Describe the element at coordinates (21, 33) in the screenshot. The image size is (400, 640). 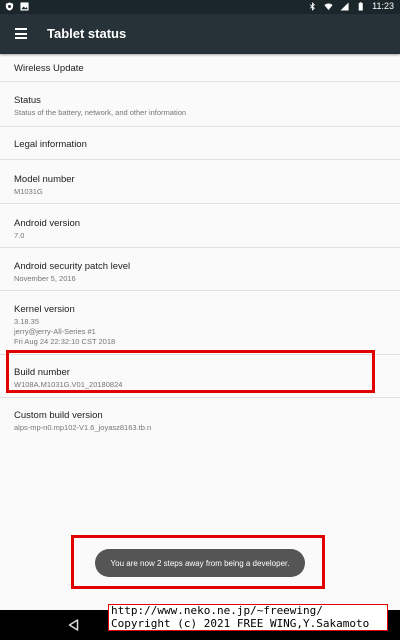
I see `hamburger-menu-icon` at that location.